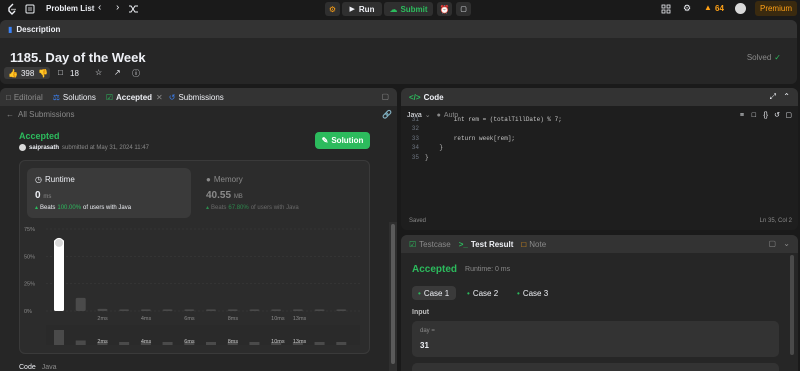 The width and height of the screenshot is (800, 371). Describe the element at coordinates (79, 97) in the screenshot. I see `tab-solutions: Solutions` at that location.